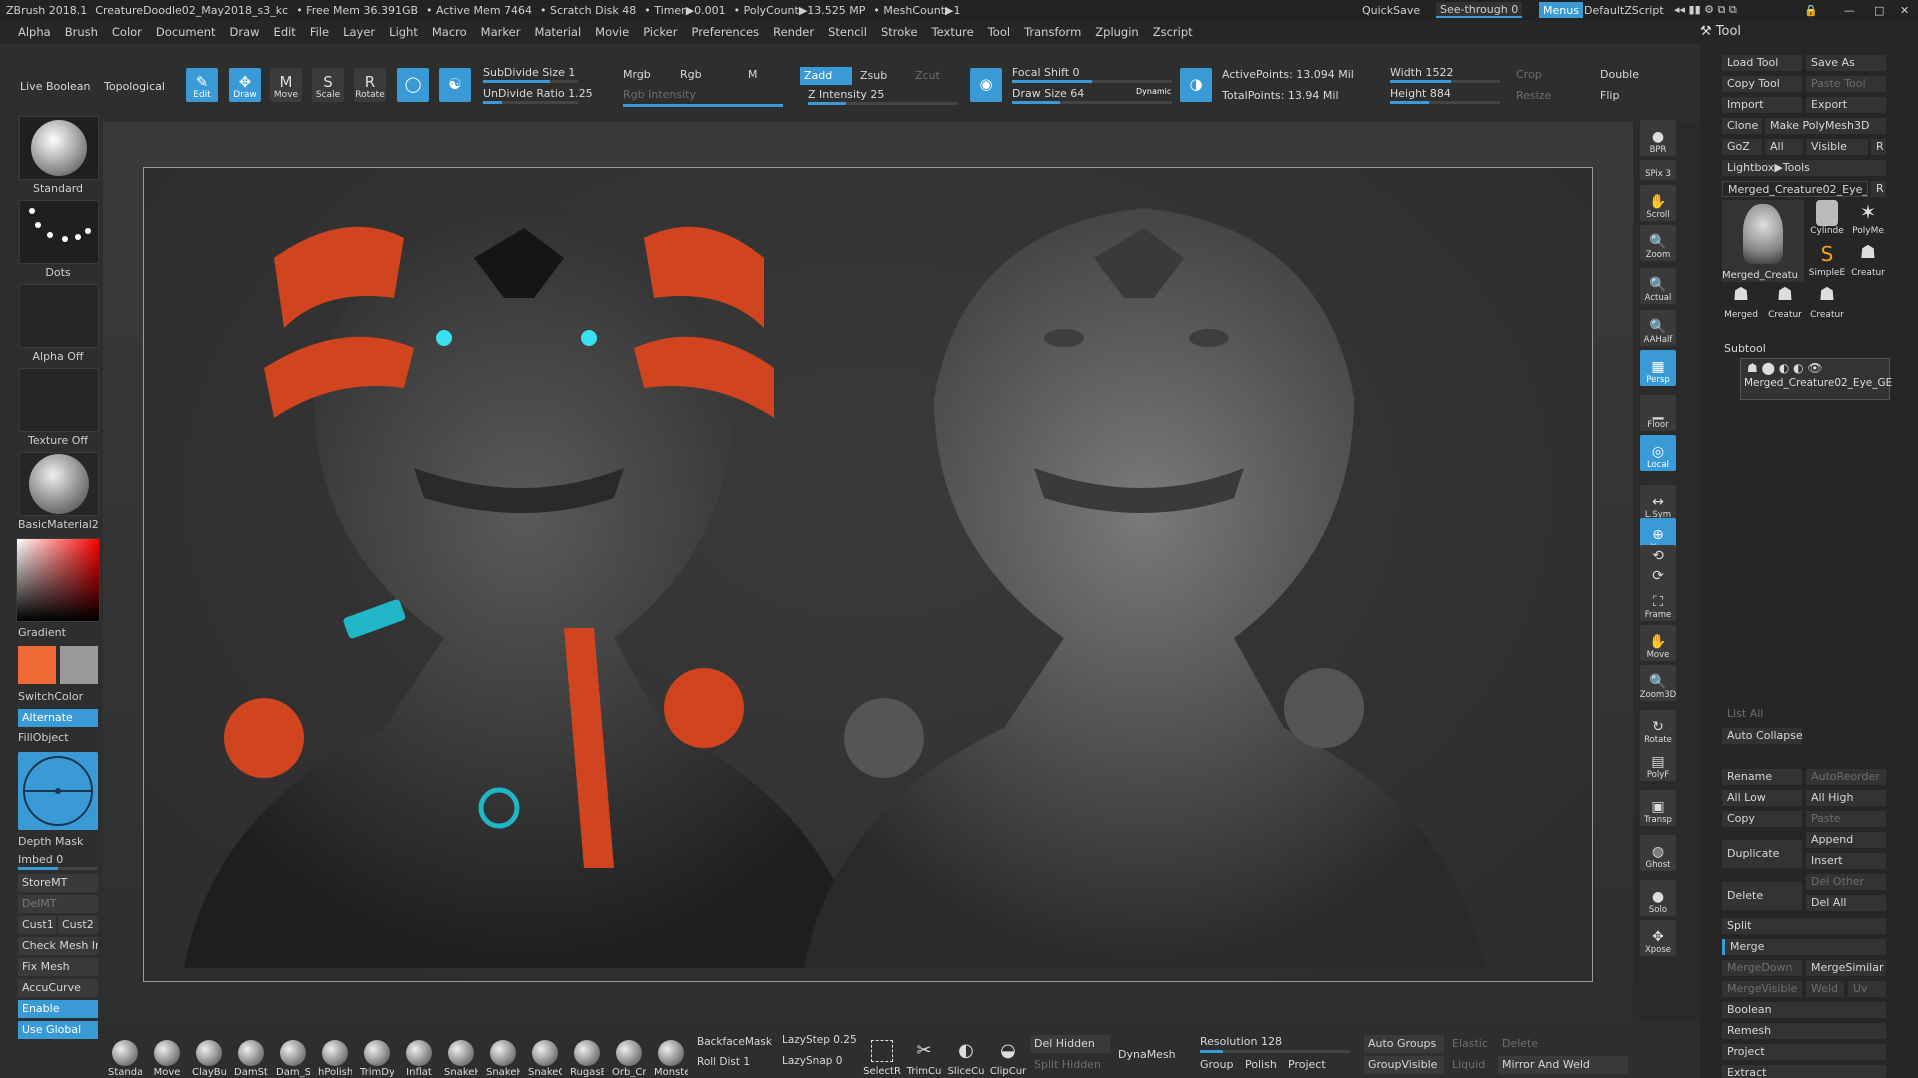 The image size is (1918, 1078). I want to click on see-through-slider: See-through 0, so click(1479, 10).